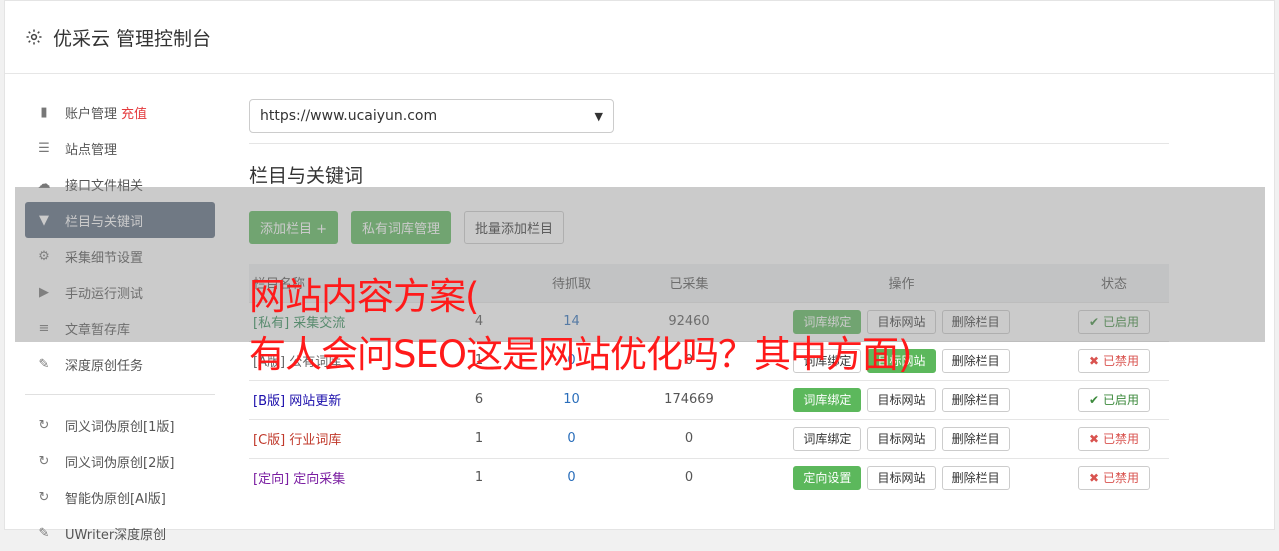 This screenshot has height=551, width=1279. What do you see at coordinates (120, 394) in the screenshot?
I see `sidebar-divider` at bounding box center [120, 394].